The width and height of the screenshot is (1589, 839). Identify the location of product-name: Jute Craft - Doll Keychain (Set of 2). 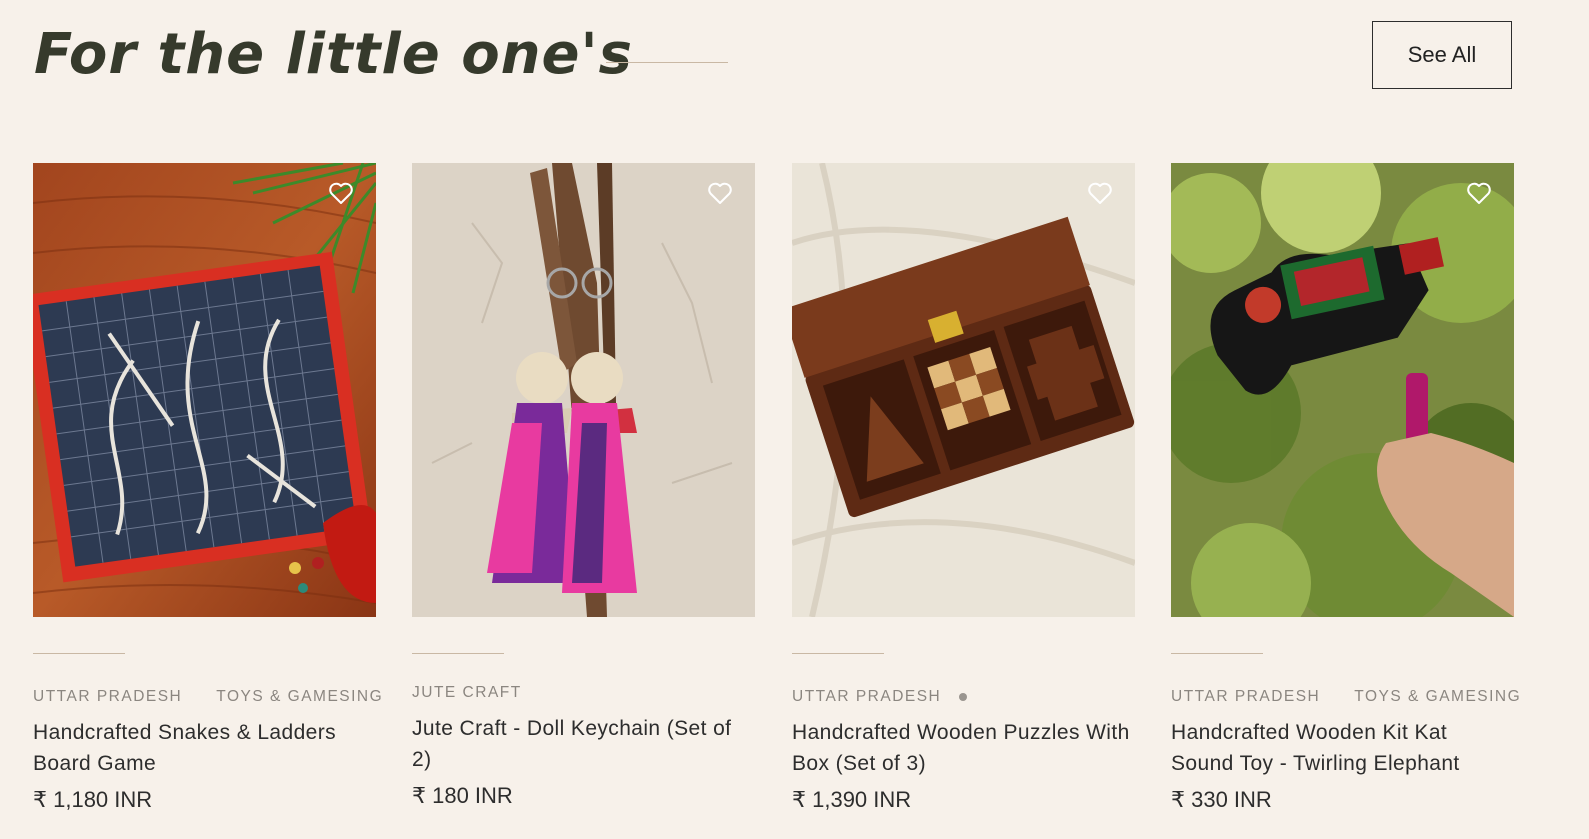
(583, 744).